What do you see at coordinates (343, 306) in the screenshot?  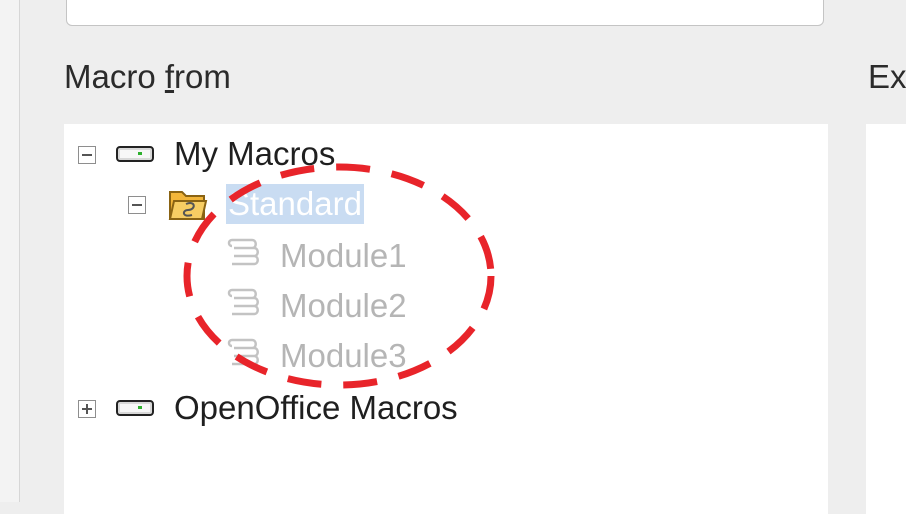 I see `tree-node-module2: Module2` at bounding box center [343, 306].